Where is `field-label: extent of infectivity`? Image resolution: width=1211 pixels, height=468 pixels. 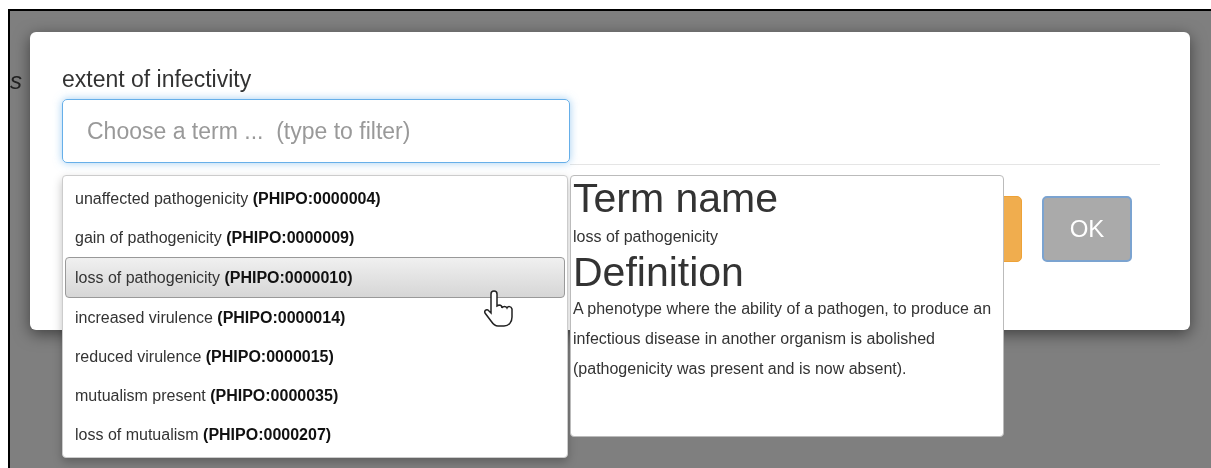
field-label: extent of infectivity is located at coordinates (157, 79).